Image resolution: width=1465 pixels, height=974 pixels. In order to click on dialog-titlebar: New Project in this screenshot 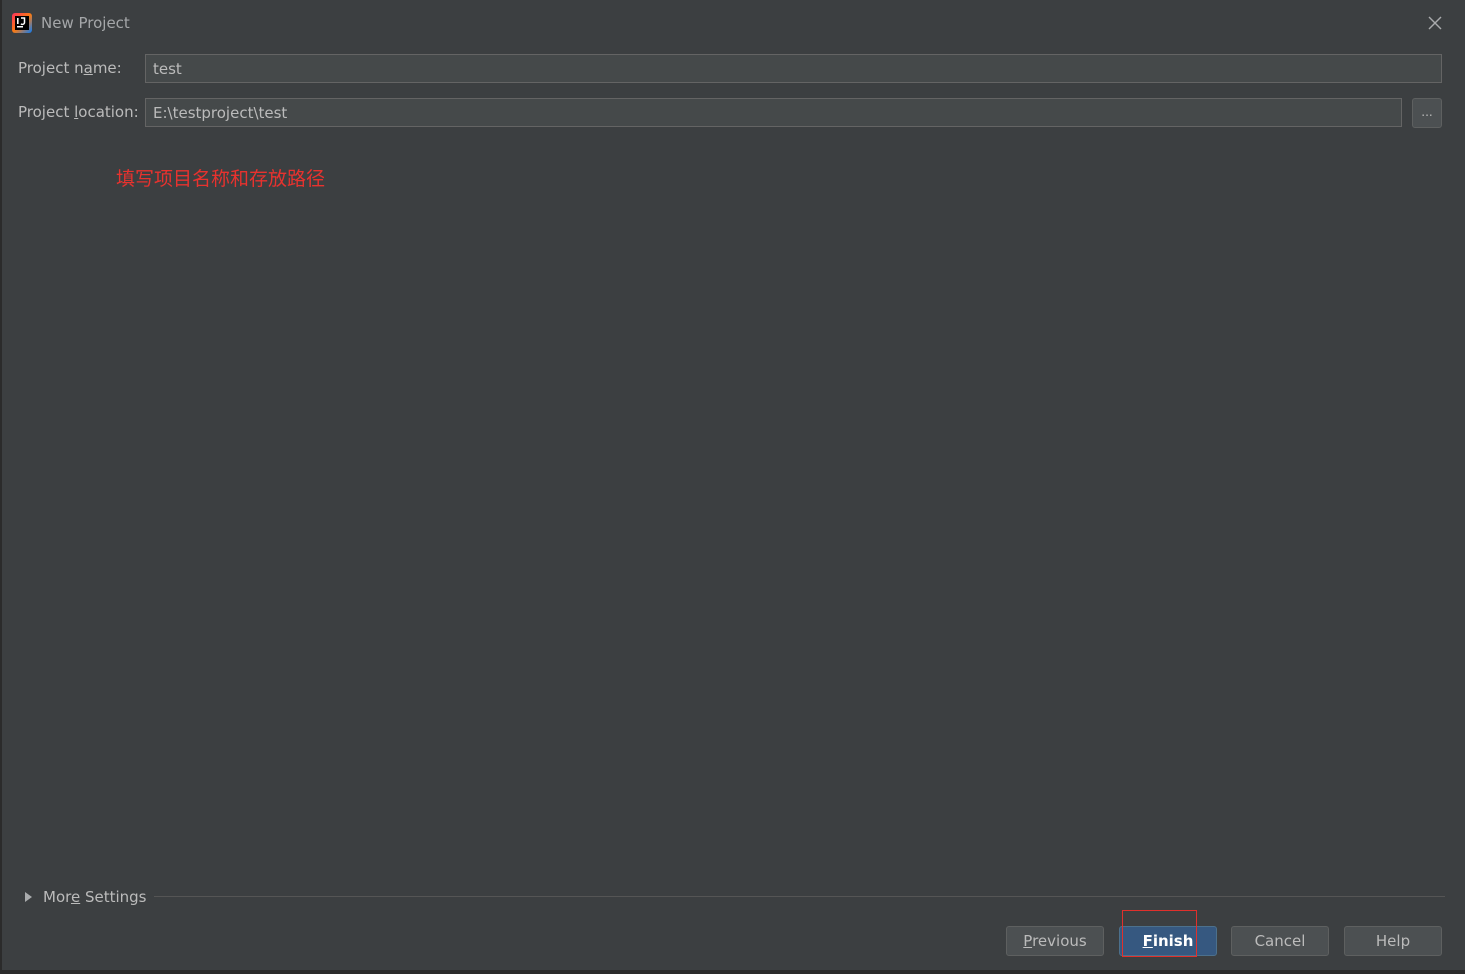, I will do `click(732, 23)`.